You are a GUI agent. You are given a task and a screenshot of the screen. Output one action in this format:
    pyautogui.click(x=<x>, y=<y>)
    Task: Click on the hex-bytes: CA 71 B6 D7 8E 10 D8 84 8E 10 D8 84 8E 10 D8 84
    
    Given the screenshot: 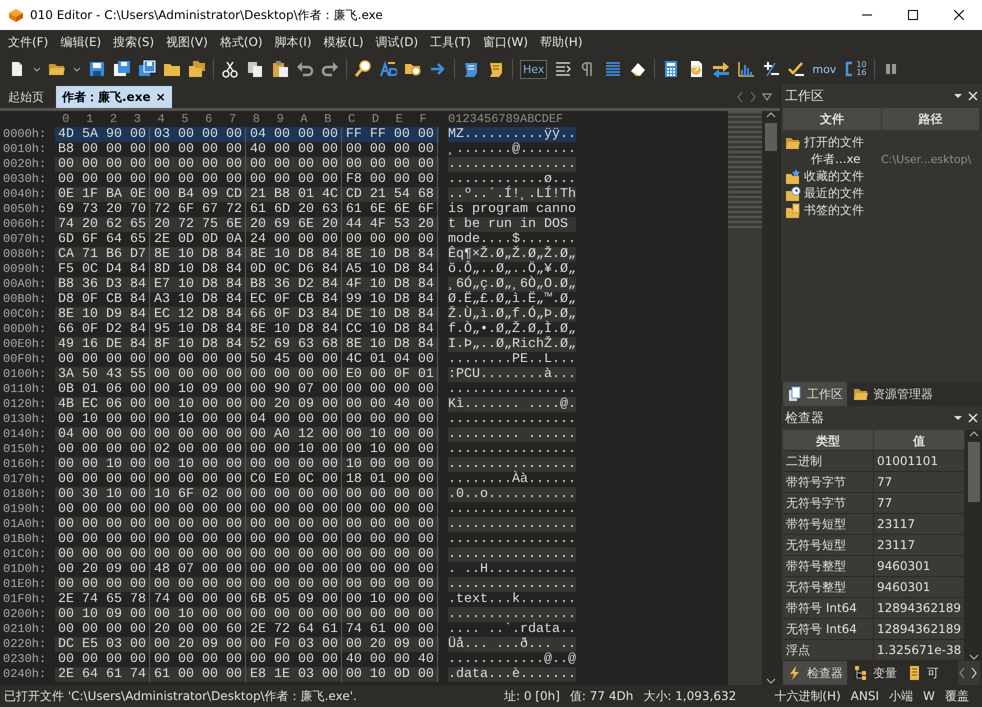 What is the action you would take?
    pyautogui.click(x=247, y=254)
    